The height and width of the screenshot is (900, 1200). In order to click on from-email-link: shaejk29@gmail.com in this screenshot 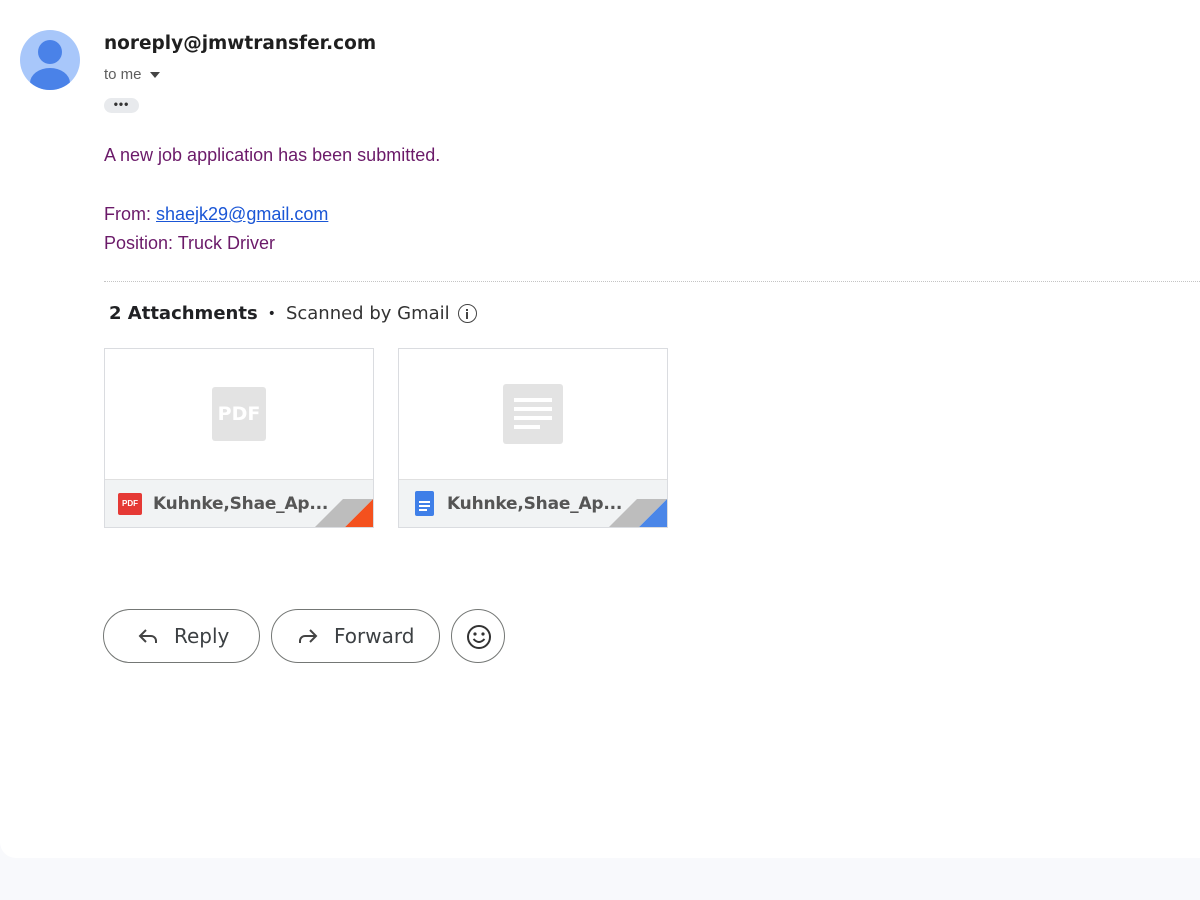, I will do `click(242, 214)`.